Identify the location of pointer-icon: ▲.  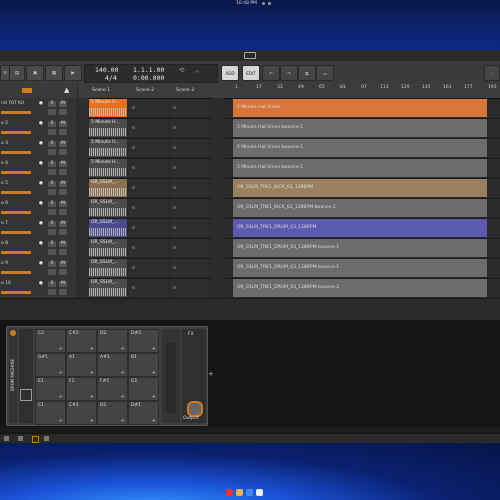
(66, 90).